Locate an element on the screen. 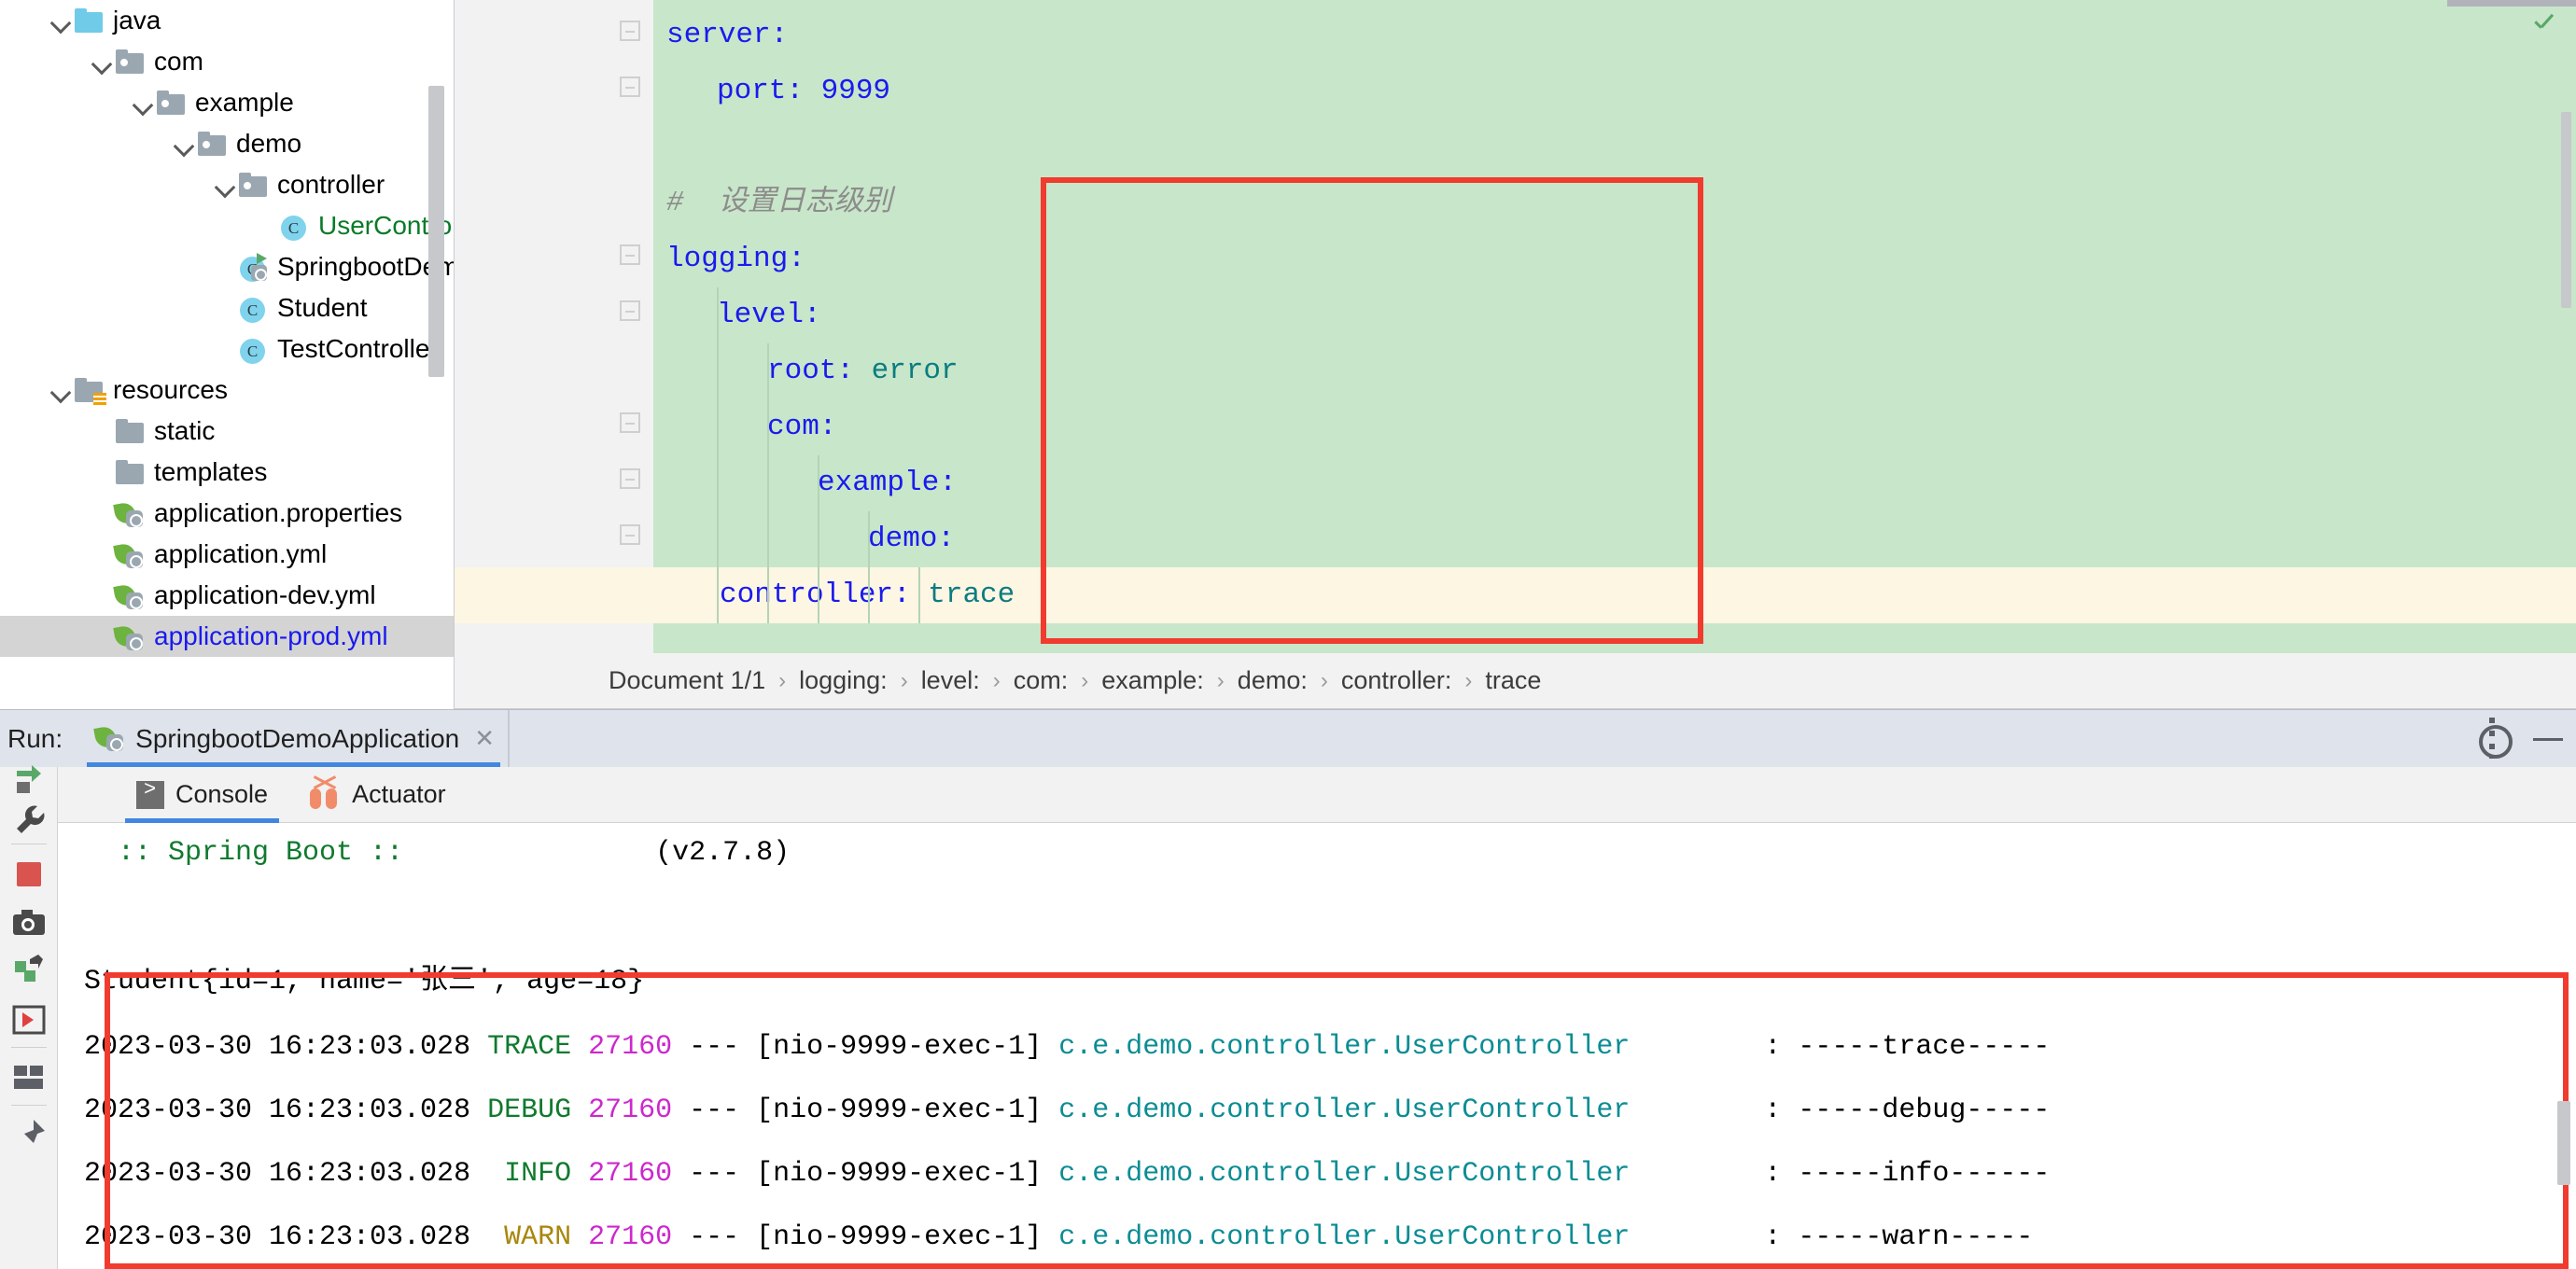  project-tree-scrollbar is located at coordinates (436, 231).